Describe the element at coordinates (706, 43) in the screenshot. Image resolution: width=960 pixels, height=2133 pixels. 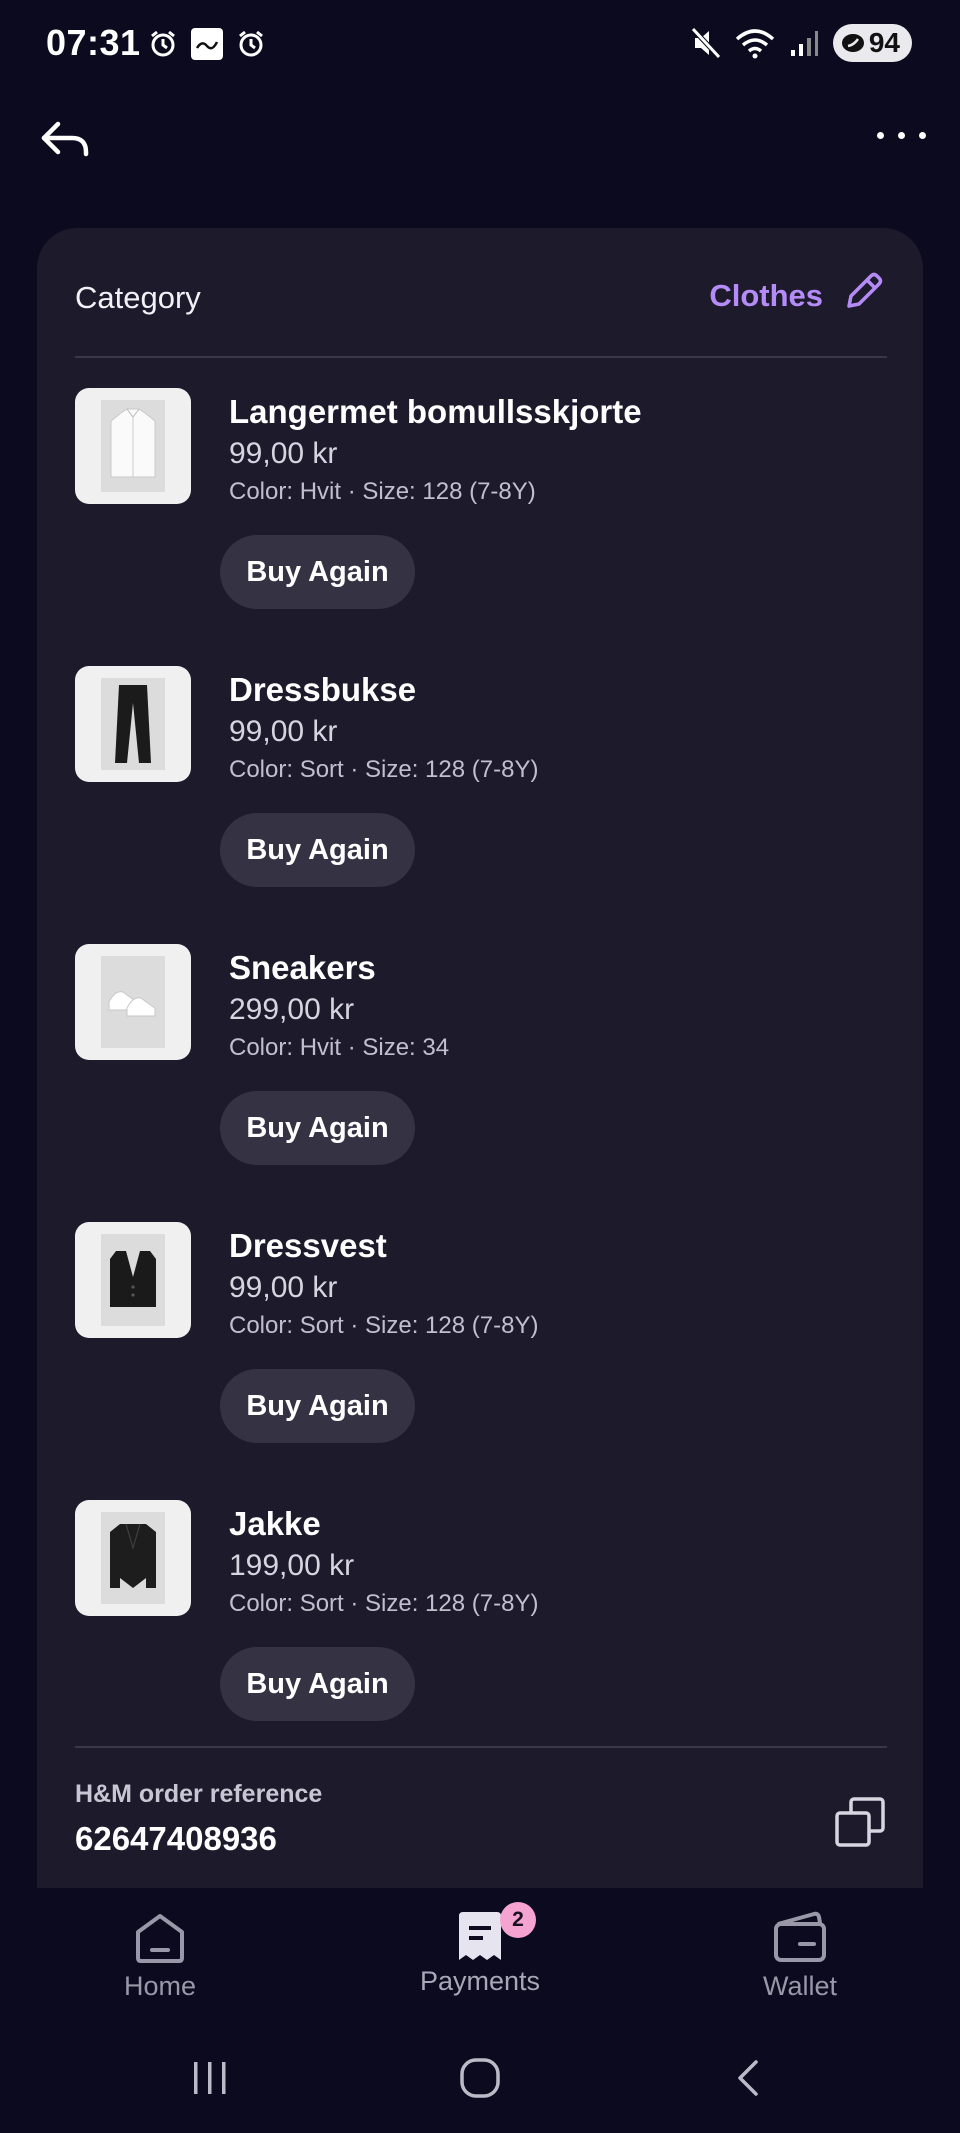
I see `mute-icon` at that location.